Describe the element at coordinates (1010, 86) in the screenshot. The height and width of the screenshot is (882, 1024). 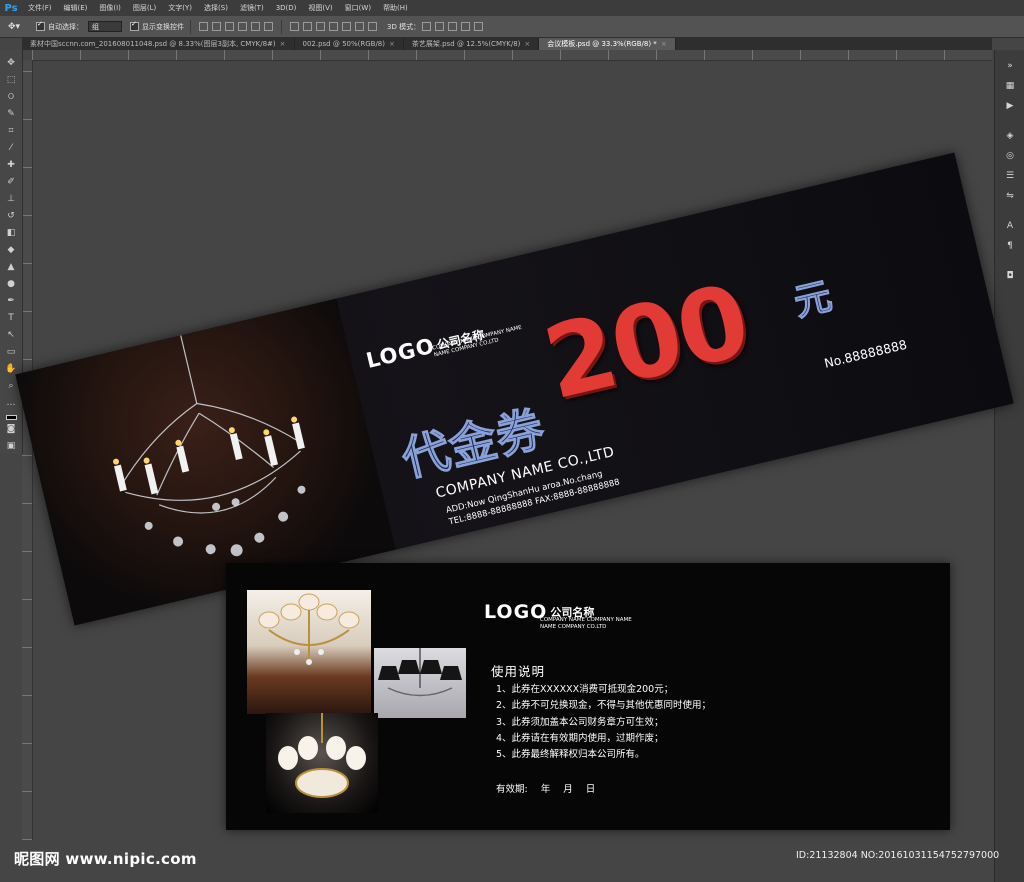
I see `history-panel-icon: ▦` at that location.